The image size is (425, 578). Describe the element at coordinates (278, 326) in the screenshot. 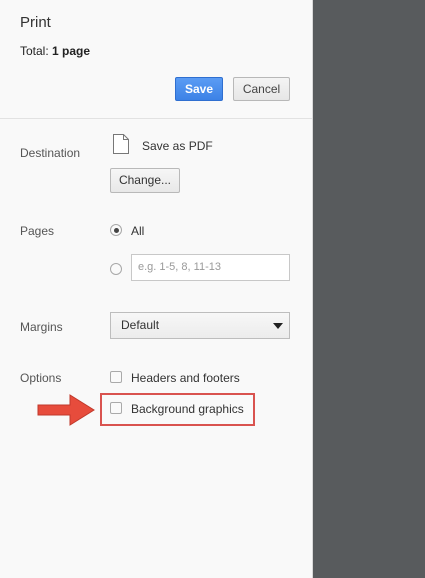

I see `chevron-down-icon` at that location.